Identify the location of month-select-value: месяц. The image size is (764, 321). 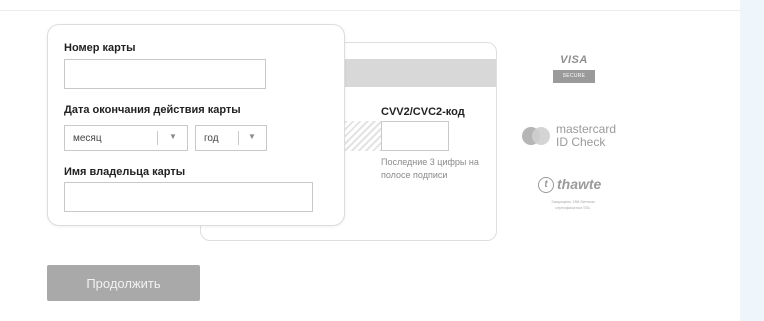
(87, 138).